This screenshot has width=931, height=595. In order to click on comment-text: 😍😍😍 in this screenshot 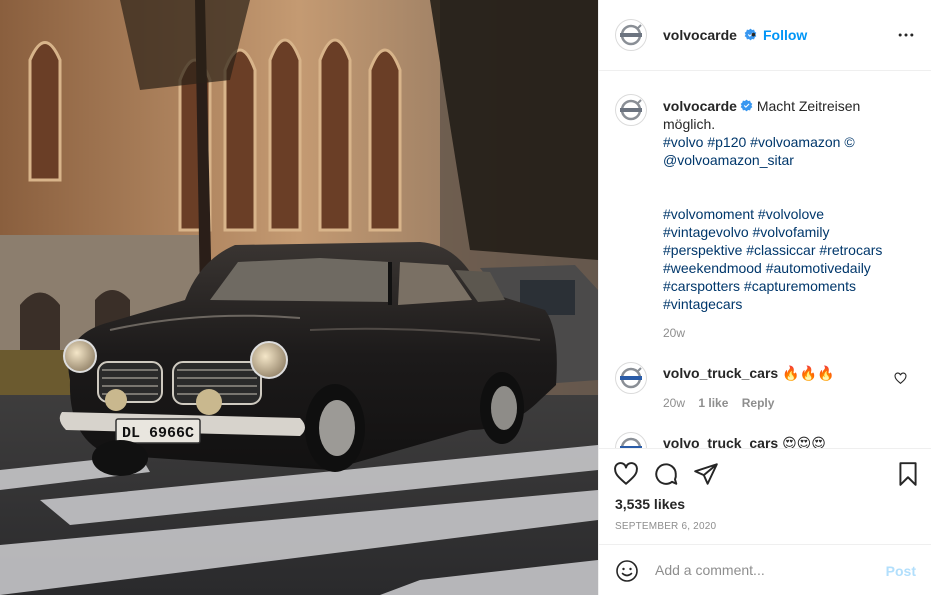, I will do `click(804, 441)`.